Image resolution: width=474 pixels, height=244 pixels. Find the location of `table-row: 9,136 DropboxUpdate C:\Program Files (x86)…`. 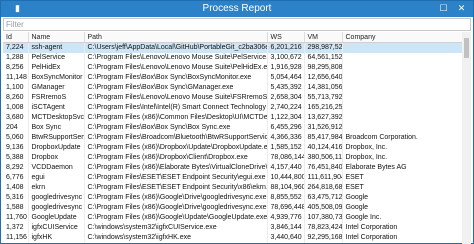

table-row: 9,136 DropboxUpdate C:\Program Files (x86)… is located at coordinates (237, 147).